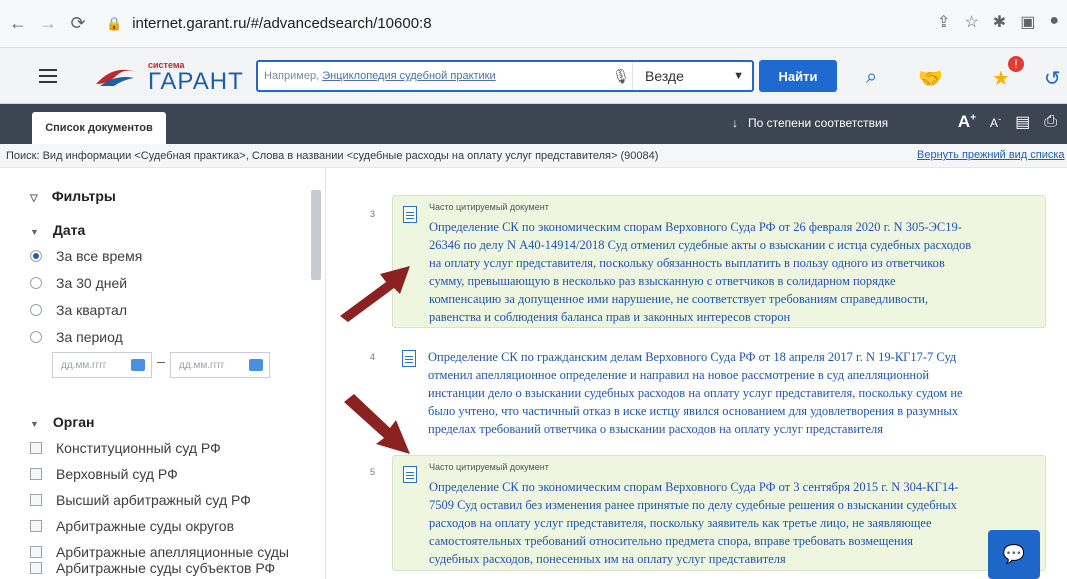 Image resolution: width=1067 pixels, height=579 pixels. I want to click on font-decrease-button: A-, so click(995, 122).